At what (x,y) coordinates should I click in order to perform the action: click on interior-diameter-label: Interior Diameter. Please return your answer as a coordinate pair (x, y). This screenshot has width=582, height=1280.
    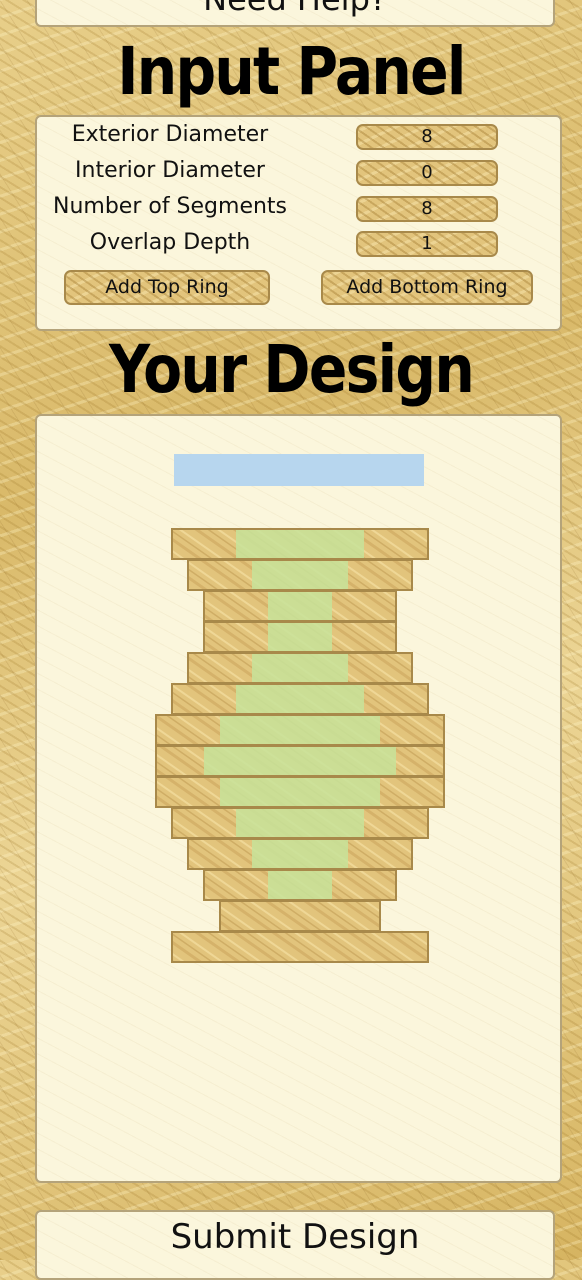
    Looking at the image, I should click on (170, 170).